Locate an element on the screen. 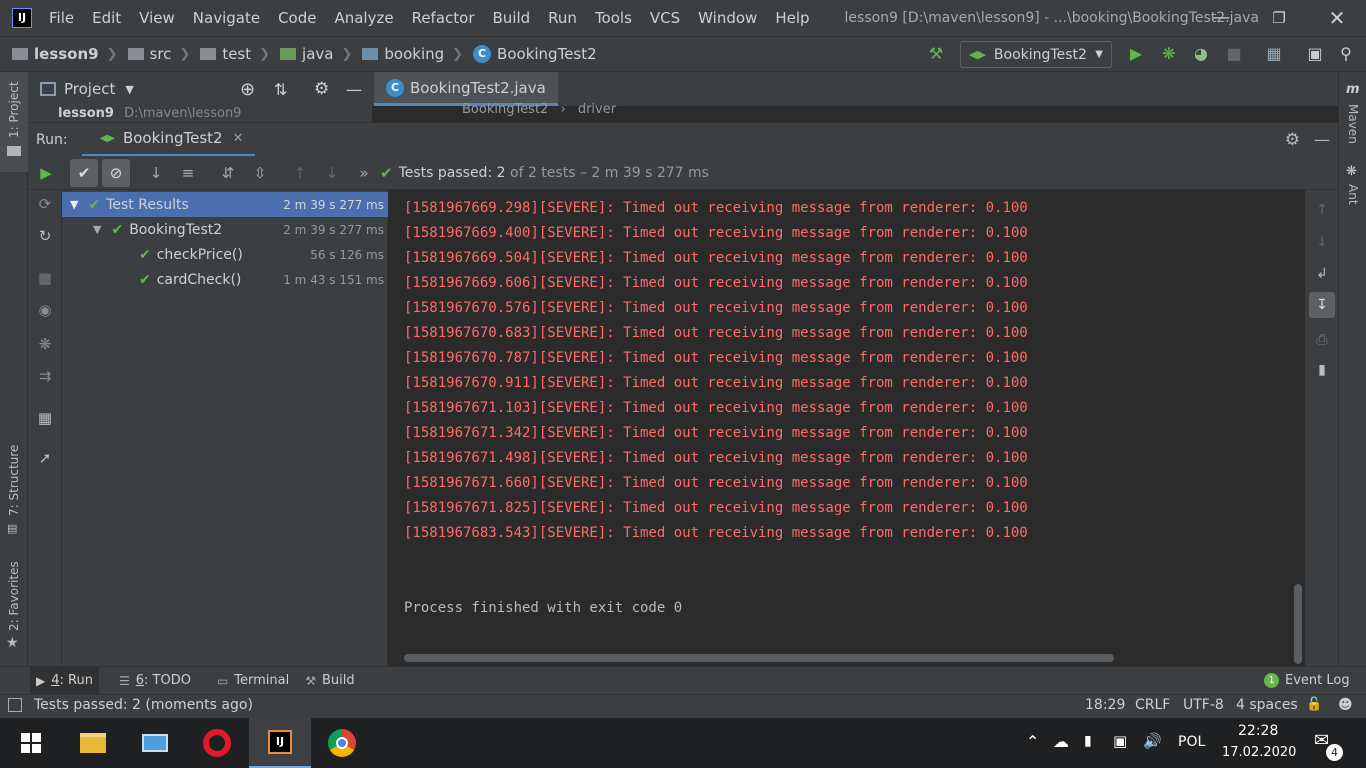  rerun-failed-icon: ⟳ is located at coordinates (45, 204).